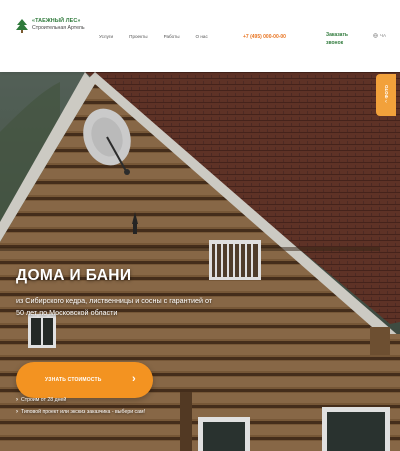  Describe the element at coordinates (383, 35) in the screenshot. I see `language-label: ЧА` at that location.